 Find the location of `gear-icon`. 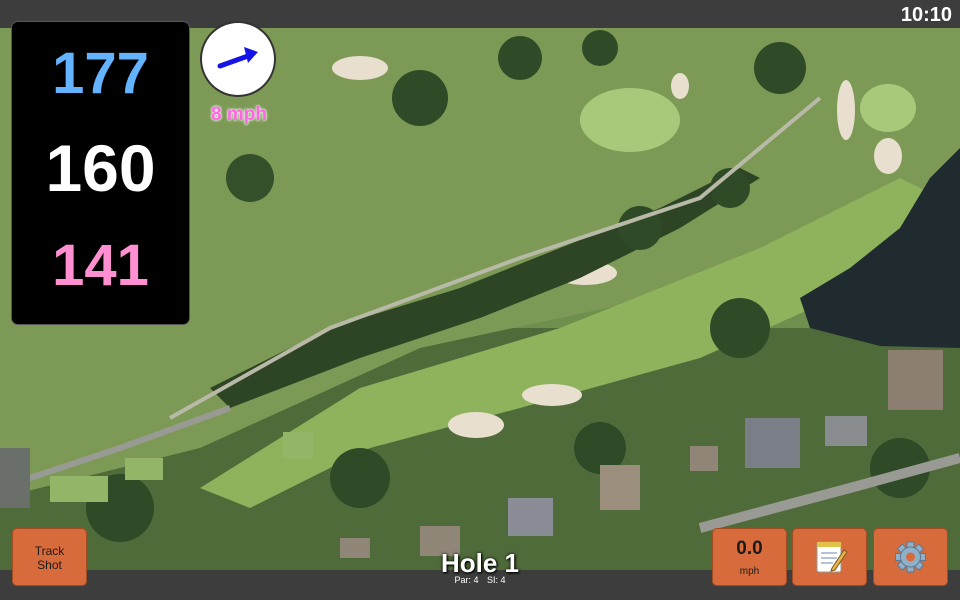

gear-icon is located at coordinates (910, 557).